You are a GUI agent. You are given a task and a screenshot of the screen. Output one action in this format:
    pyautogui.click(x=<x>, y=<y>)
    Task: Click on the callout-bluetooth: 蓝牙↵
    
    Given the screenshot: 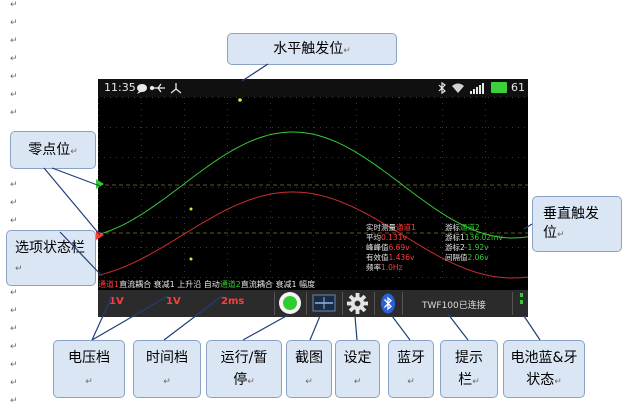 What is the action you would take?
    pyautogui.click(x=411, y=369)
    